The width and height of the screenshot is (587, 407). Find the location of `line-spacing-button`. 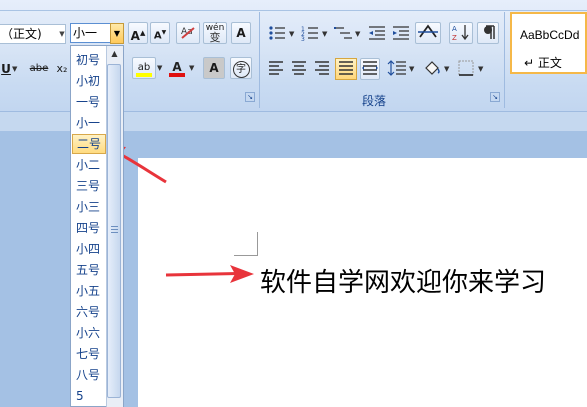

line-spacing-button is located at coordinates (397, 70).